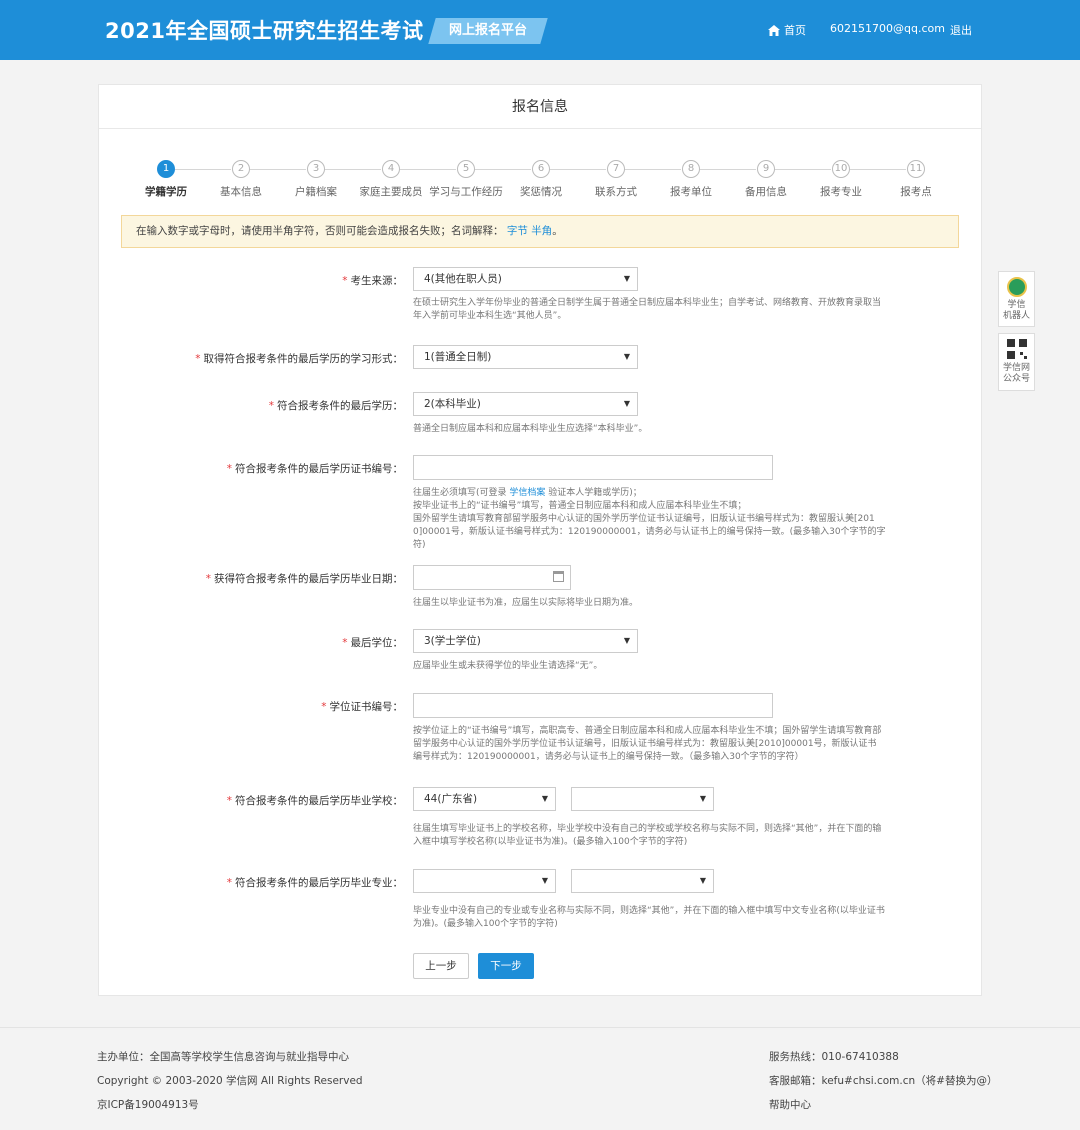 The width and height of the screenshot is (1080, 1130). Describe the element at coordinates (299, 359) in the screenshot. I see `study-form-label: * 取得符合报考条件的最后学历的学习形式：` at that location.